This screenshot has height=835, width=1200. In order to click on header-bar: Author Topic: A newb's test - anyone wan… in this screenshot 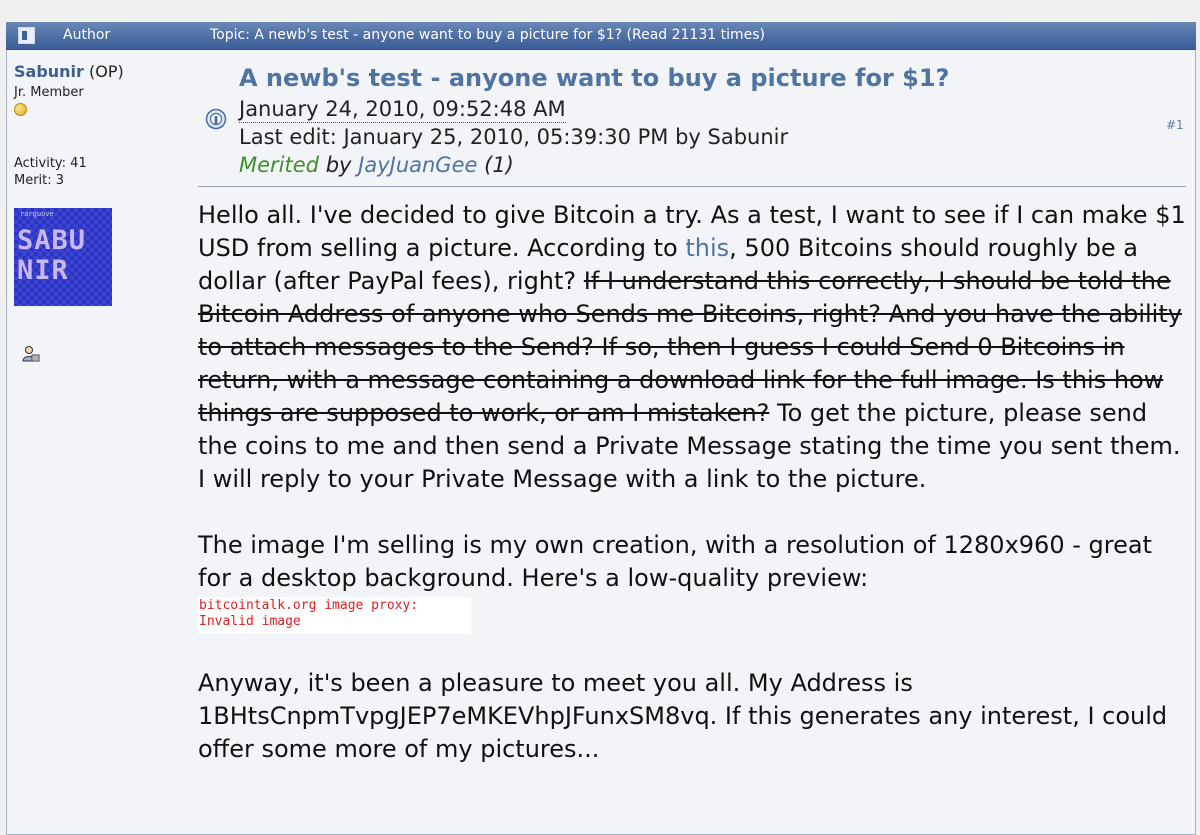, I will do `click(601, 36)`.